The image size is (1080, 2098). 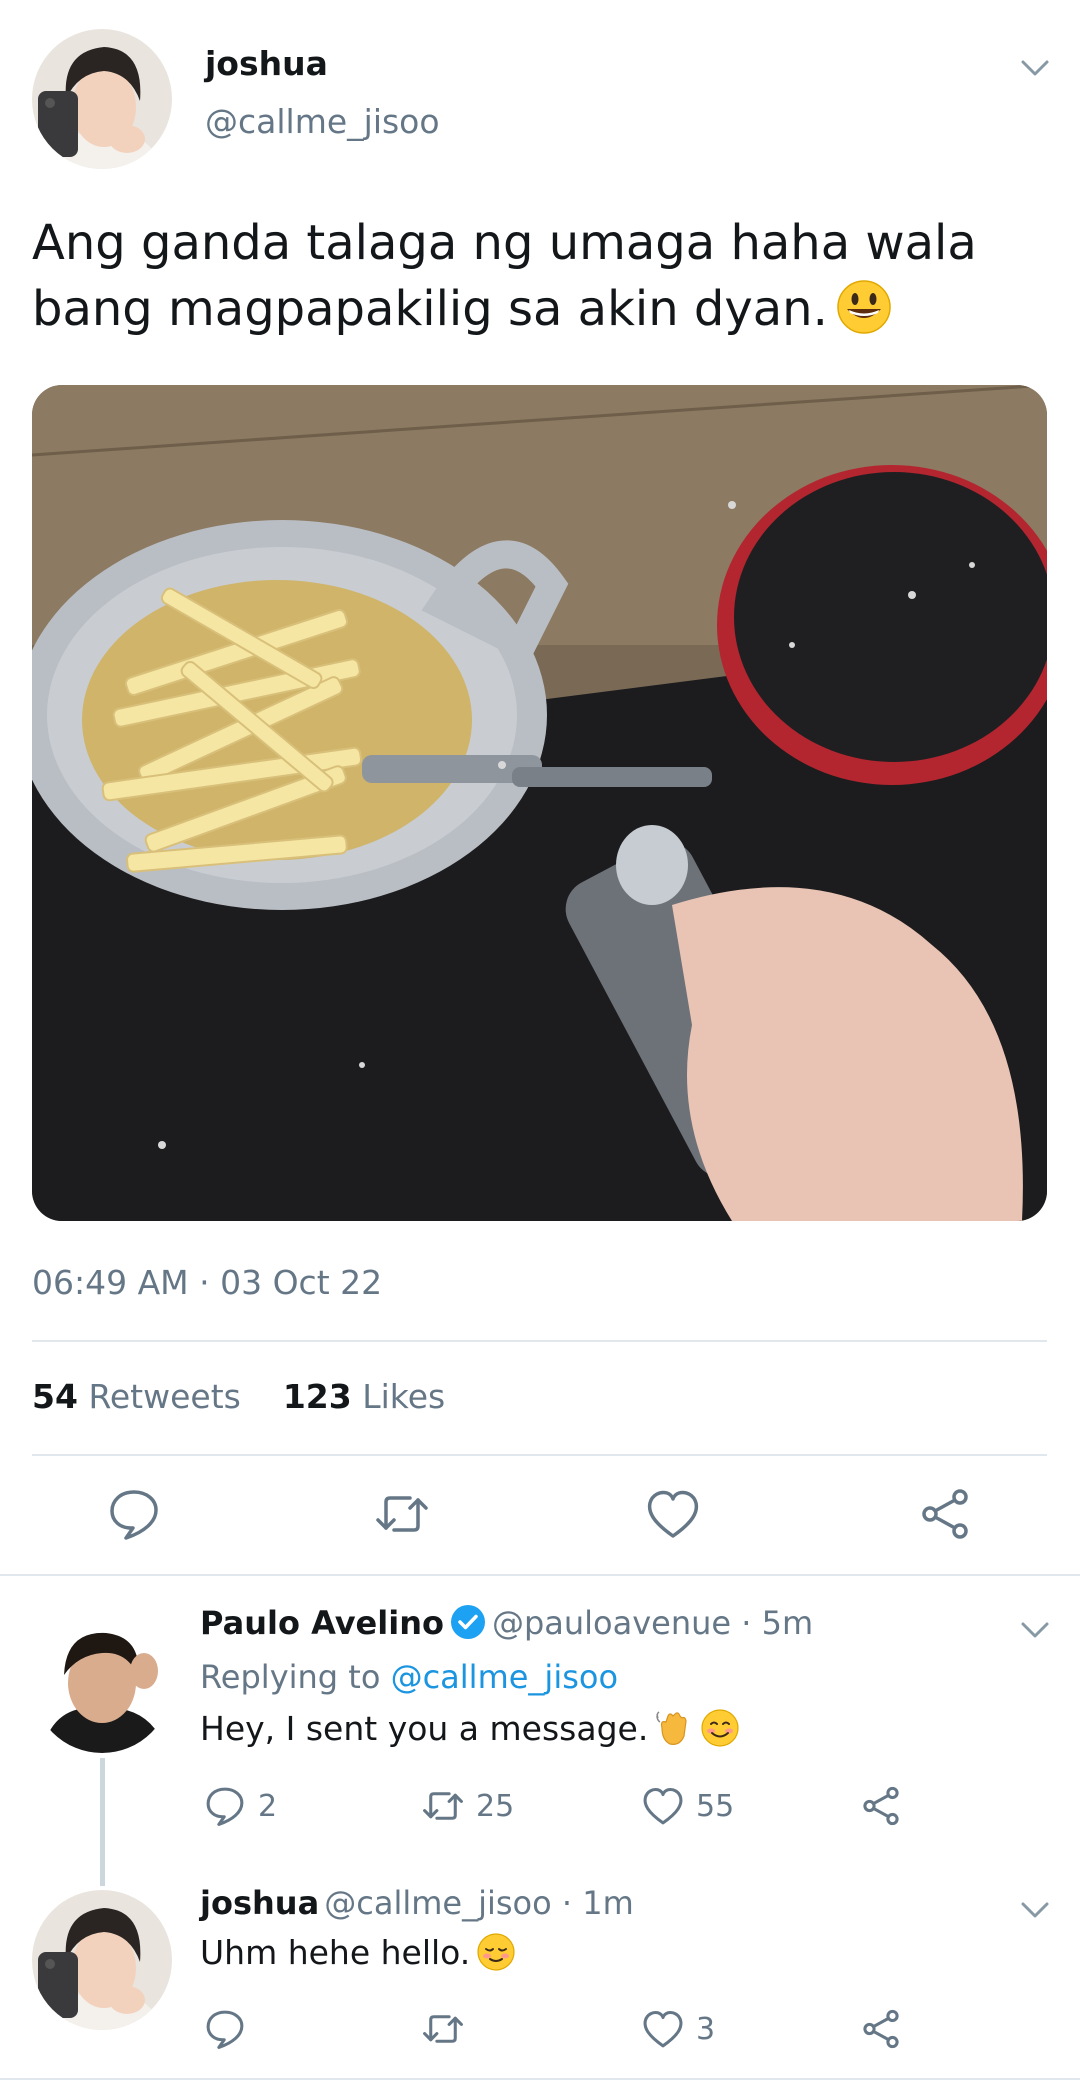 I want to click on author-avatar, so click(x=102, y=99).